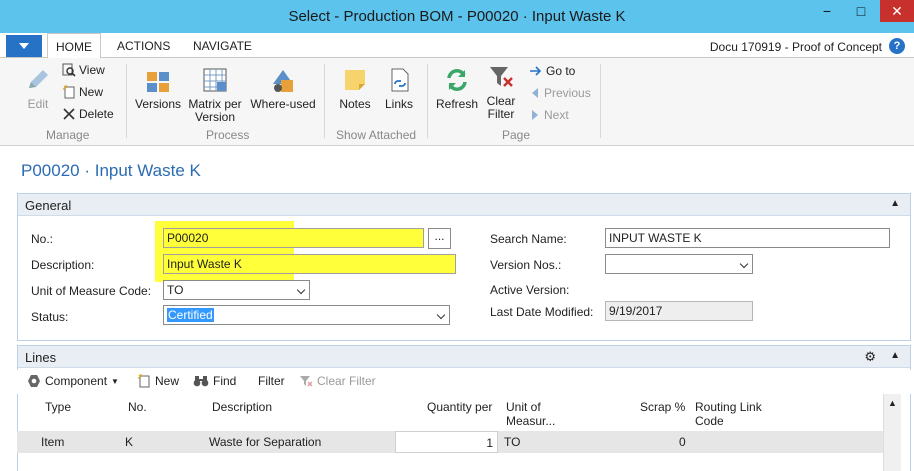 This screenshot has width=914, height=471. What do you see at coordinates (283, 81) in the screenshot?
I see `where-used-icon` at bounding box center [283, 81].